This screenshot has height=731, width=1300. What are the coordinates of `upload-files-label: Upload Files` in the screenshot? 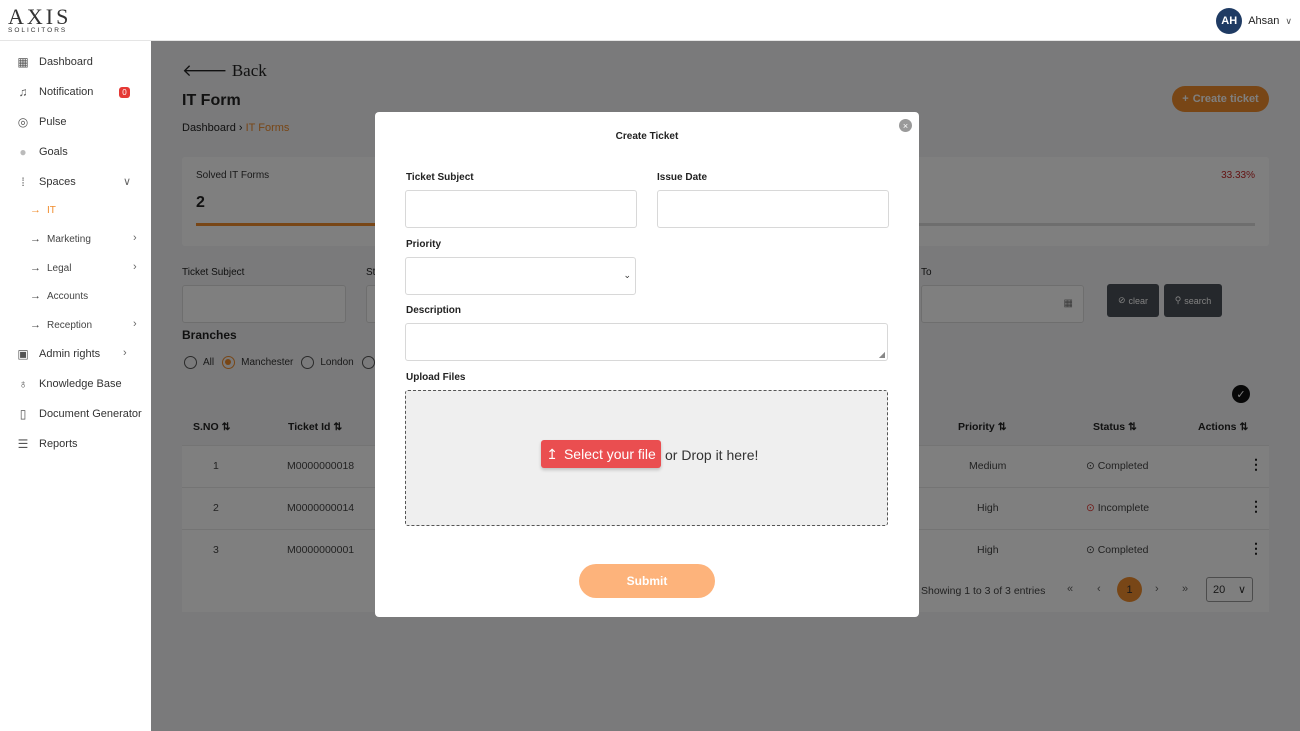 It's located at (436, 377).